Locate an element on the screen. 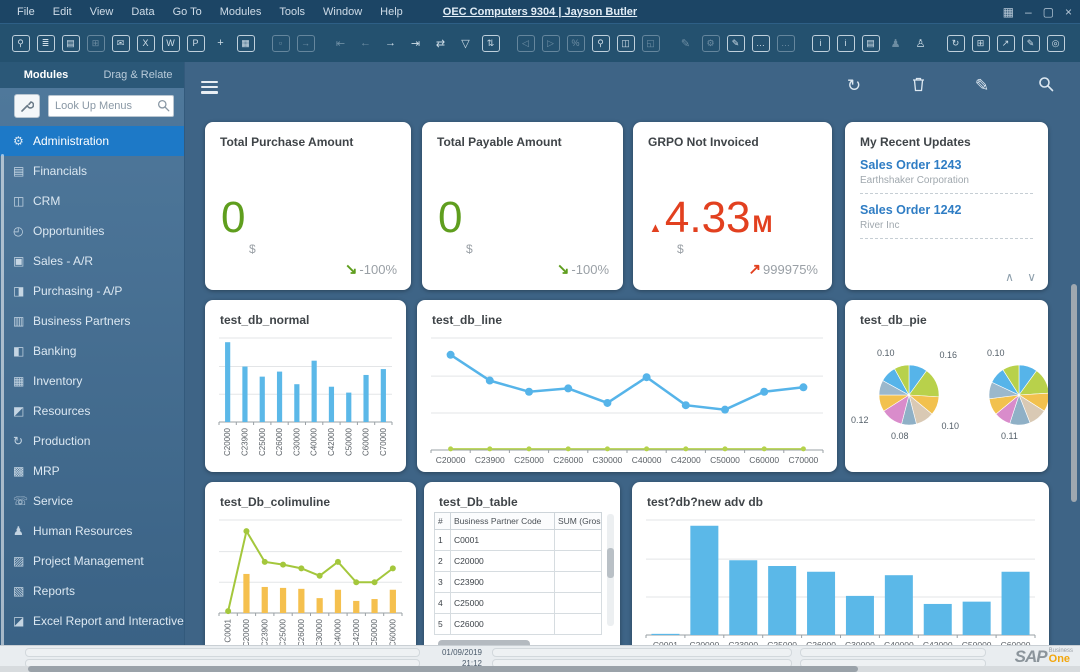 The image size is (1080, 672). edit-icon: ✎ is located at coordinates (982, 86).